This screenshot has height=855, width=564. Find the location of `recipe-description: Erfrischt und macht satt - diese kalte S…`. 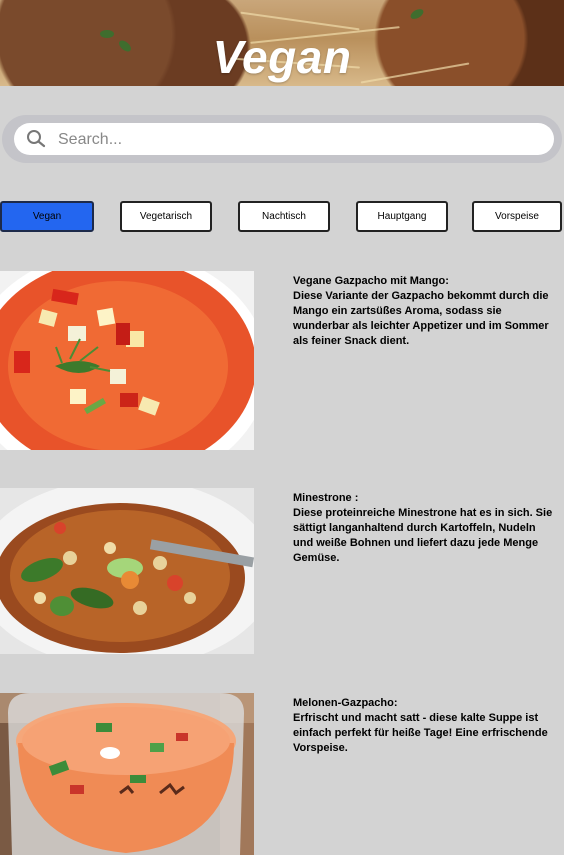

recipe-description: Erfrischt und macht satt - diese kalte S… is located at coordinates (420, 733).